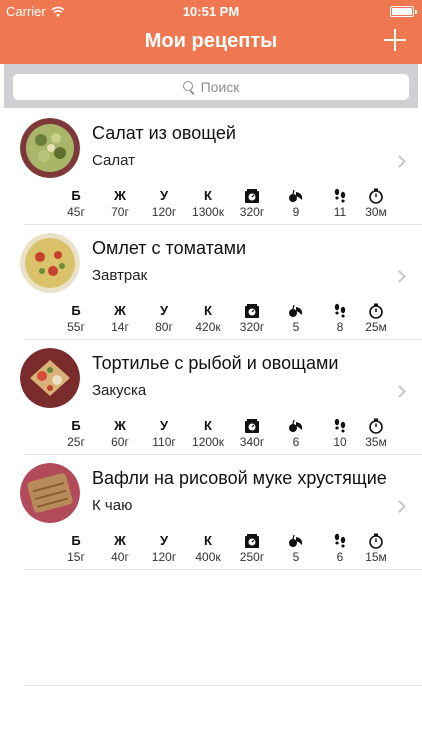 The image size is (422, 750). I want to click on protein-stat: Б 45г, so click(76, 203).